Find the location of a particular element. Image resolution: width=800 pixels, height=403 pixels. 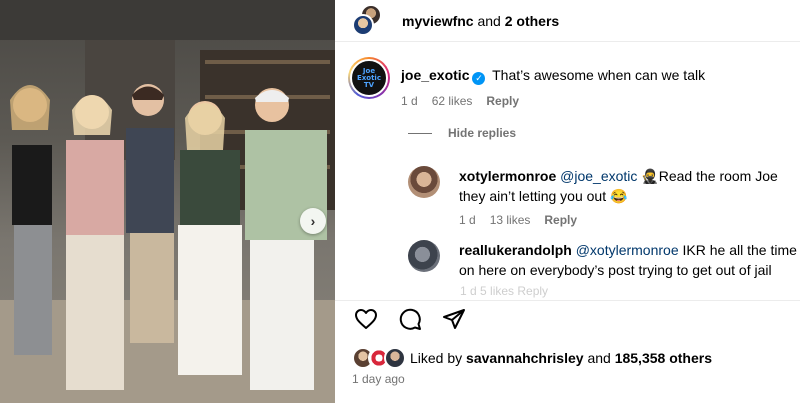

collab-avatars is located at coordinates (368, 21).